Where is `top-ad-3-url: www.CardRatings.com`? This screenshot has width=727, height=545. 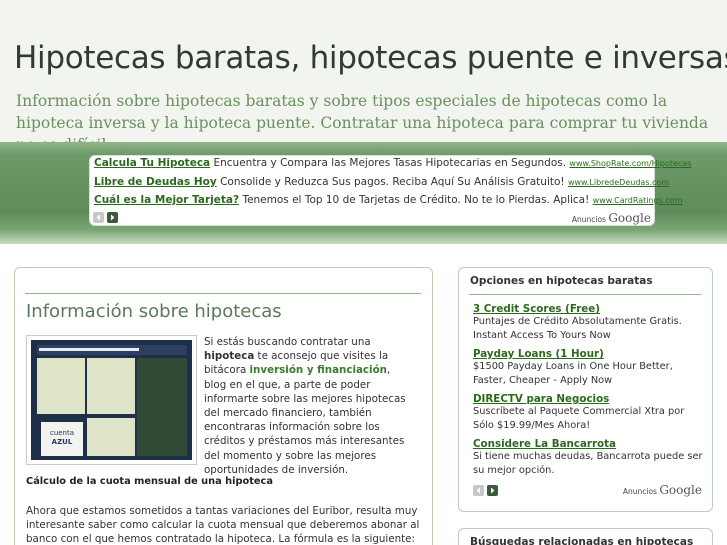
top-ad-3-url: www.CardRatings.com is located at coordinates (638, 200).